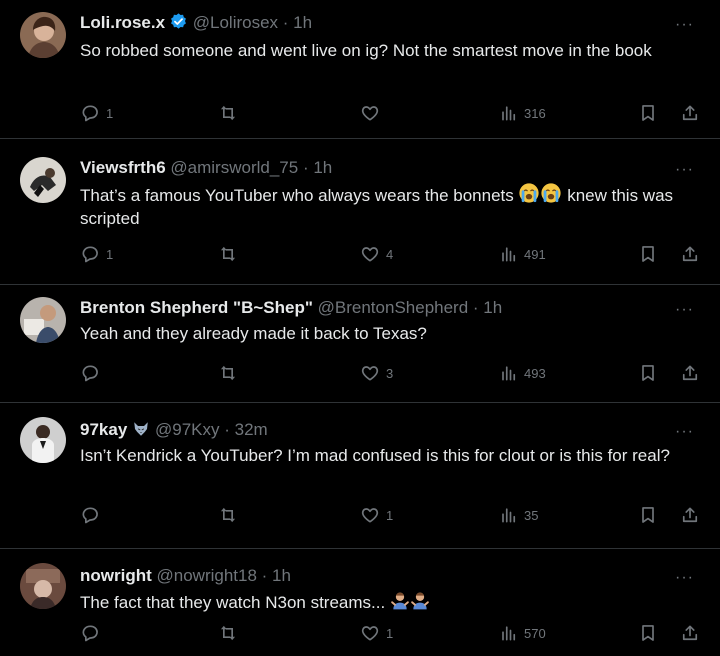 This screenshot has height=656, width=720. I want to click on like-button: 3, so click(376, 373).